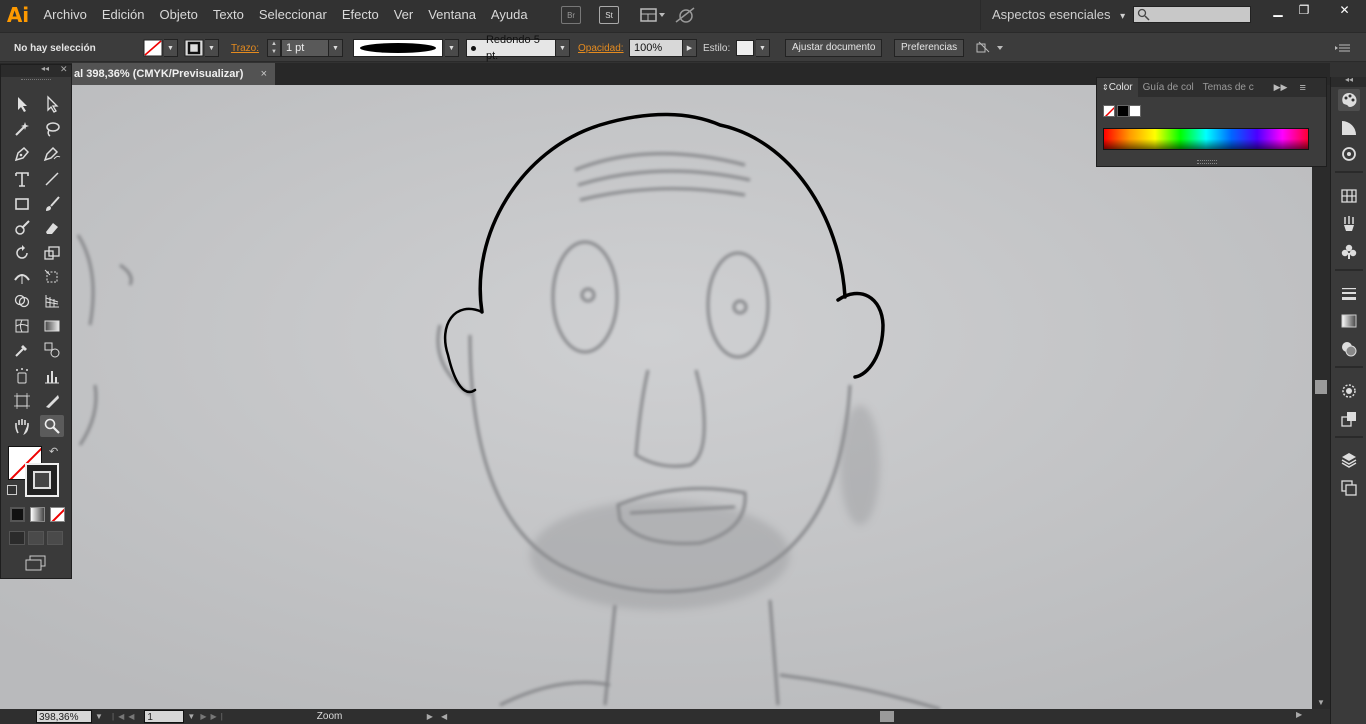 This screenshot has width=1366, height=724. I want to click on menu-seleccionar: Seleccionar, so click(292, 15).